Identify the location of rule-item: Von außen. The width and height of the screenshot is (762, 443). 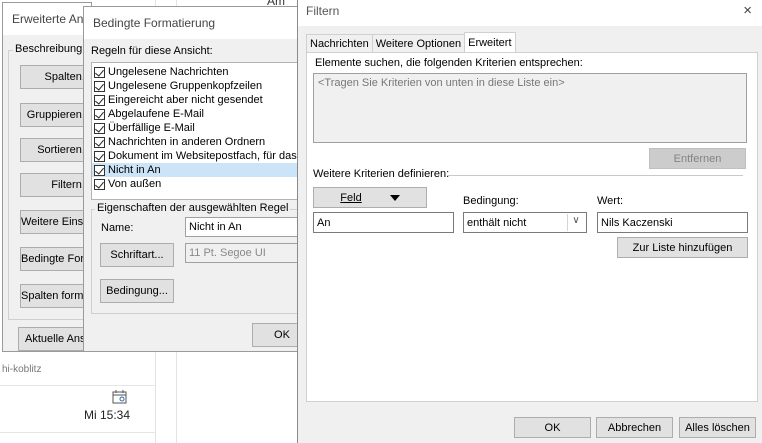
(198, 184).